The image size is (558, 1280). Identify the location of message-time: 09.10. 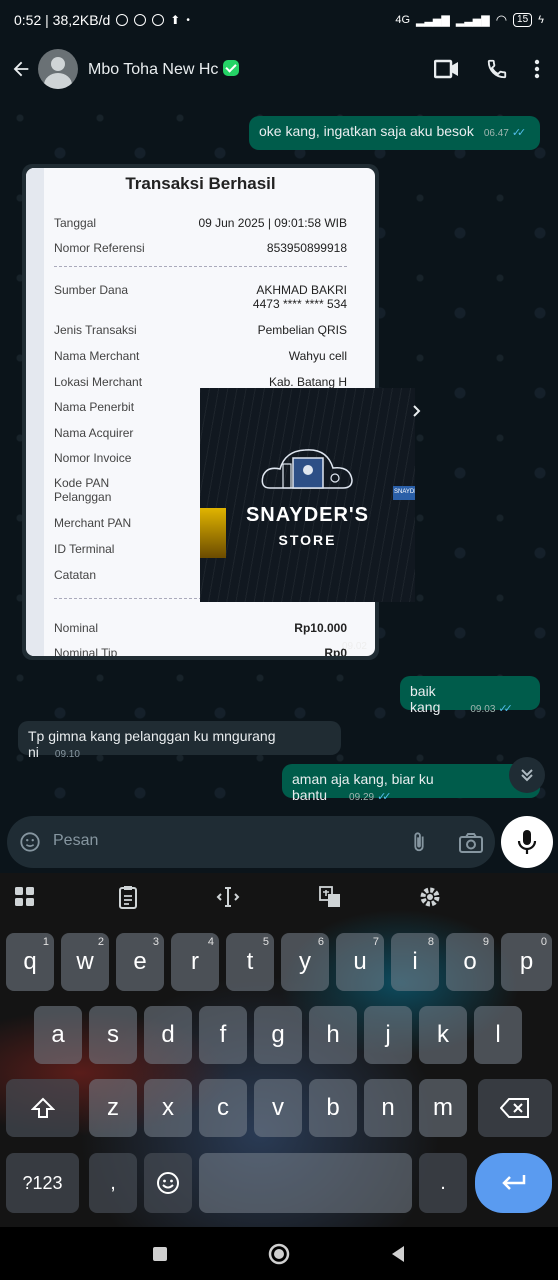
(67, 754).